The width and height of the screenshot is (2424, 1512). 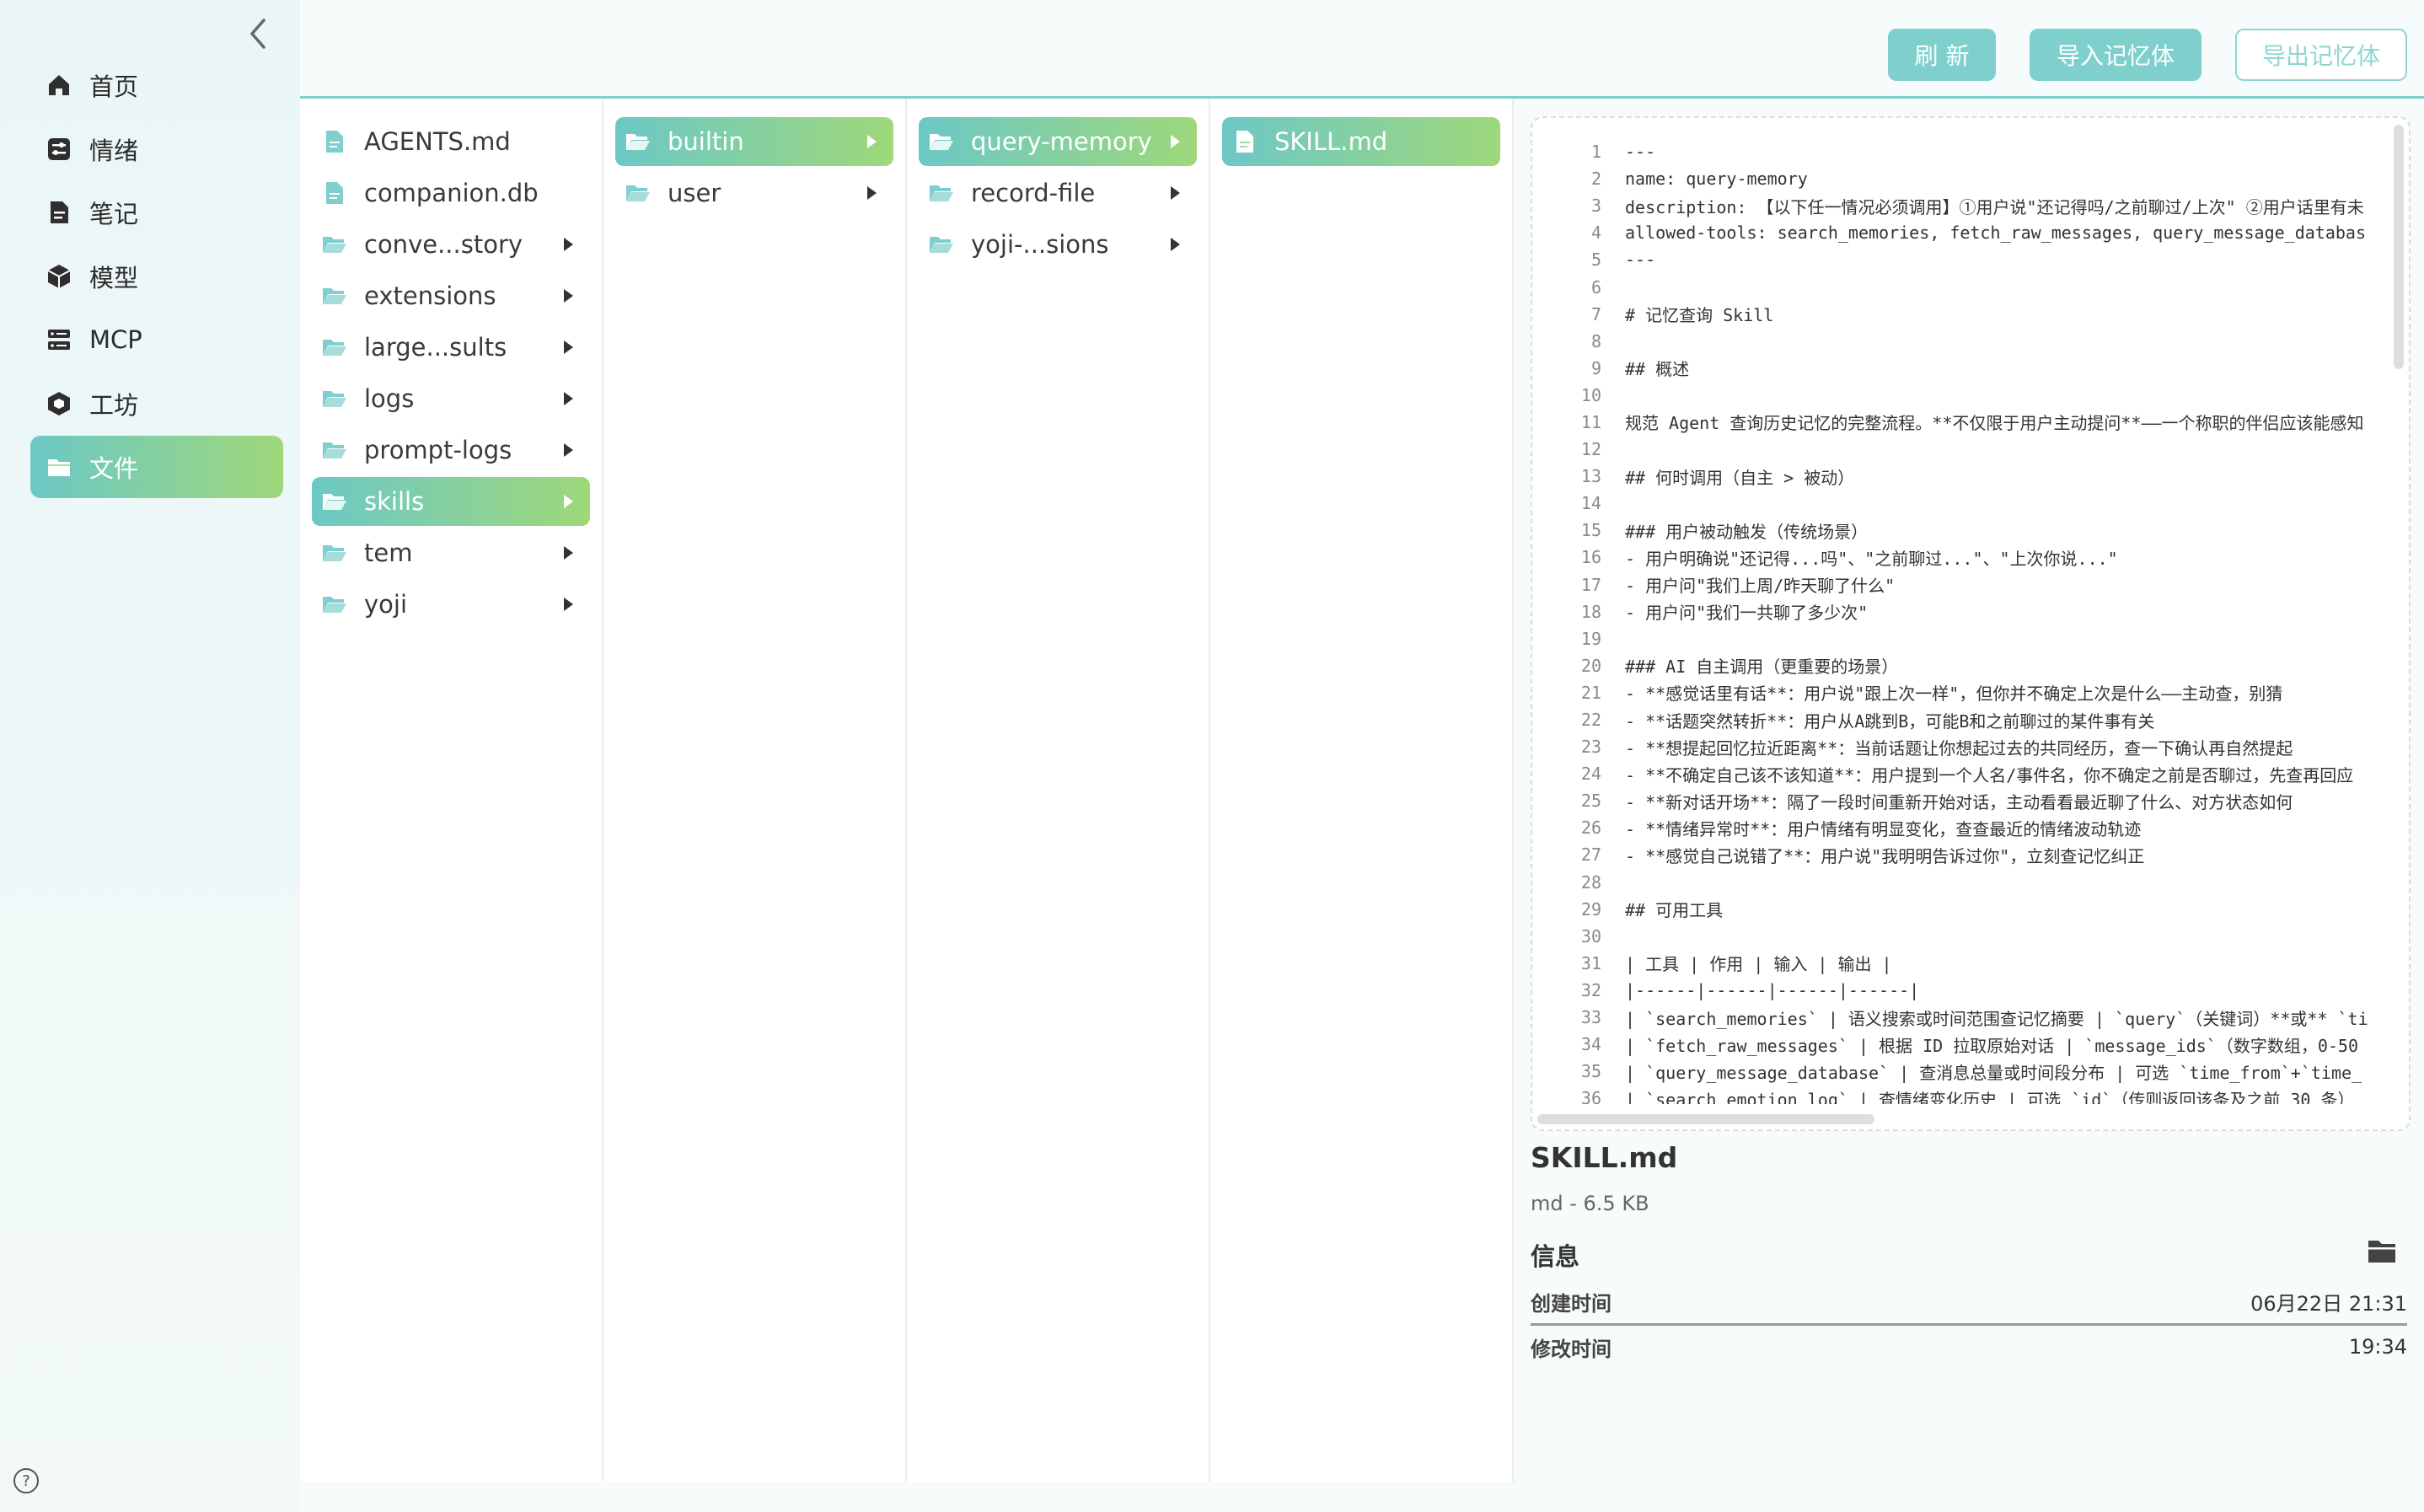 What do you see at coordinates (116, 339) in the screenshot?
I see `sidebar-item-label: MCP` at bounding box center [116, 339].